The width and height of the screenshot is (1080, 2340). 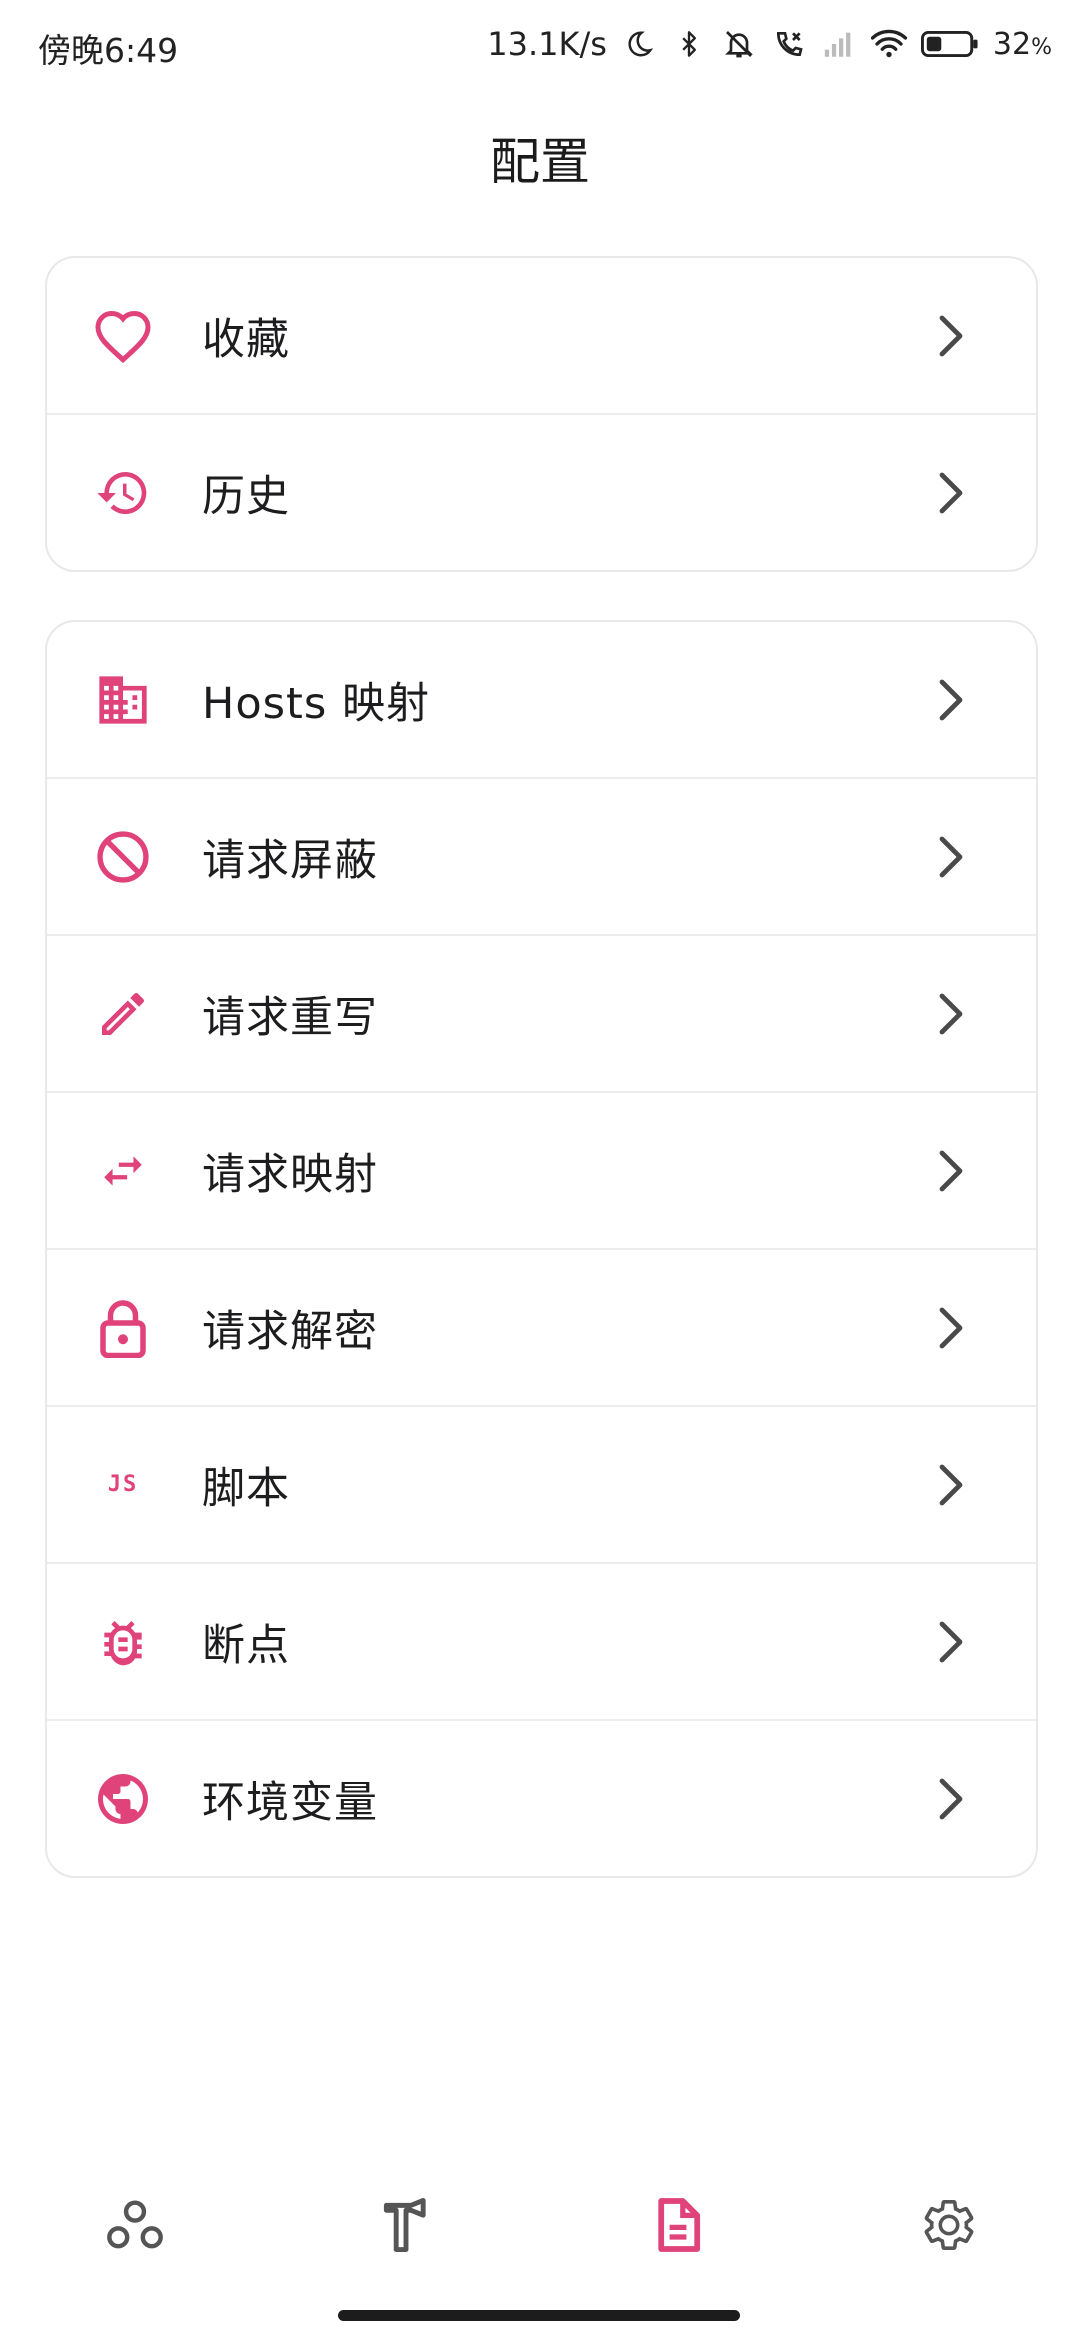 What do you see at coordinates (888, 44) in the screenshot?
I see `wifi-icon` at bounding box center [888, 44].